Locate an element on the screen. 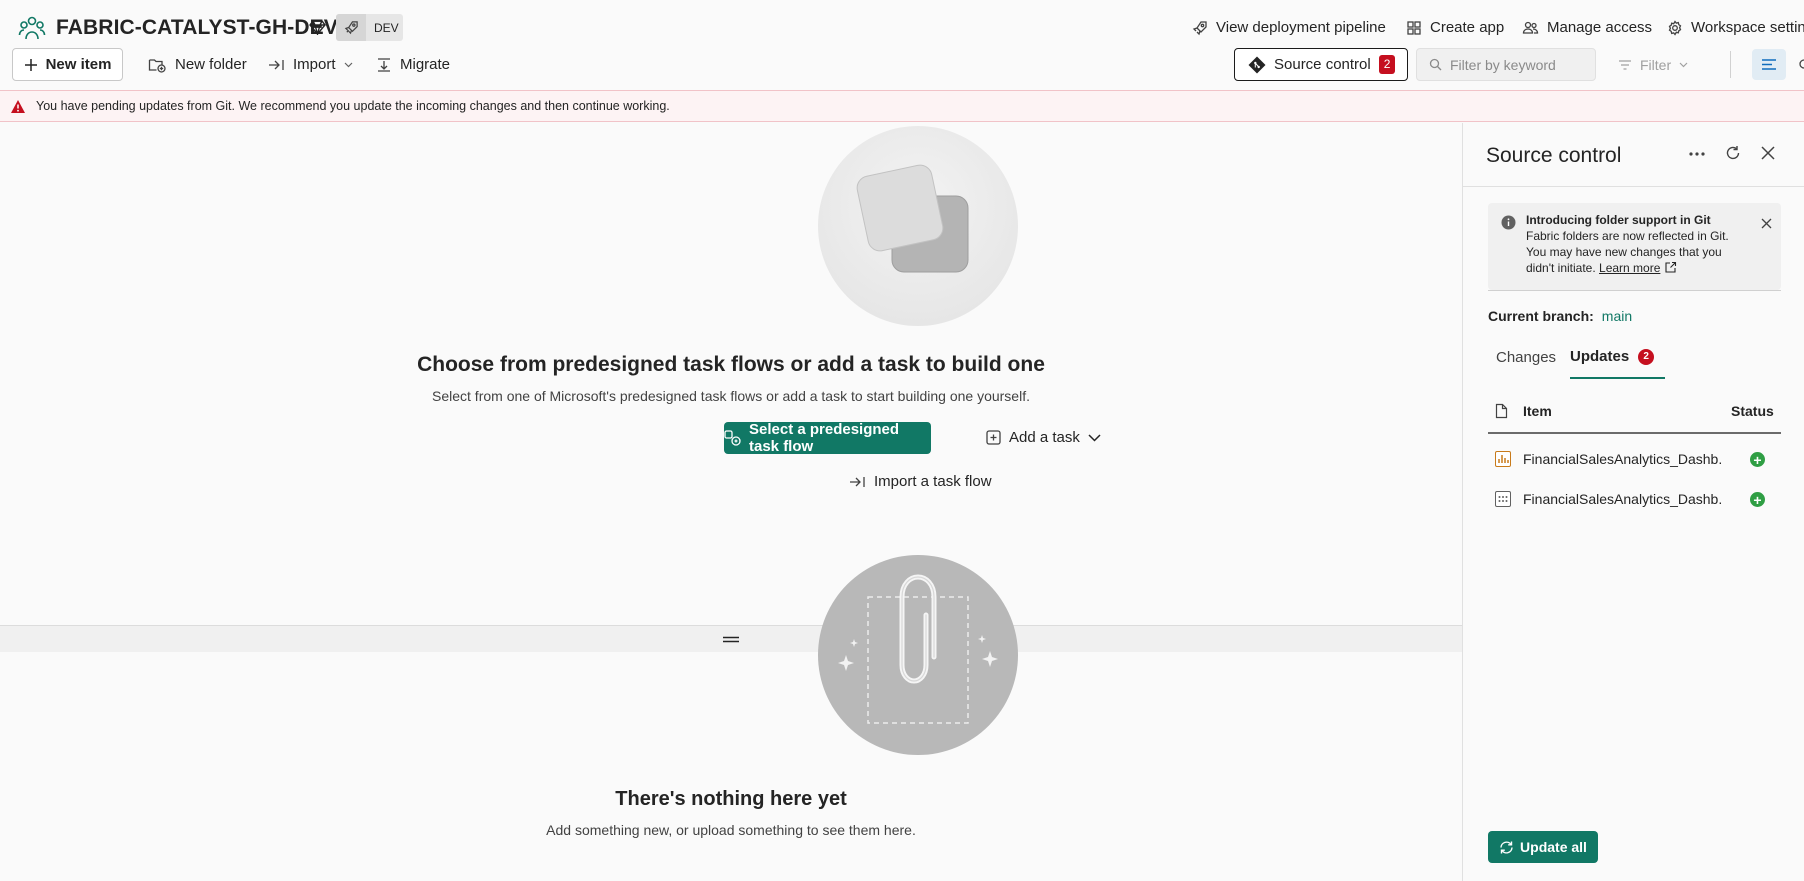 Image resolution: width=1804 pixels, height=881 pixels. stage-badge: DEV is located at coordinates (369, 27).